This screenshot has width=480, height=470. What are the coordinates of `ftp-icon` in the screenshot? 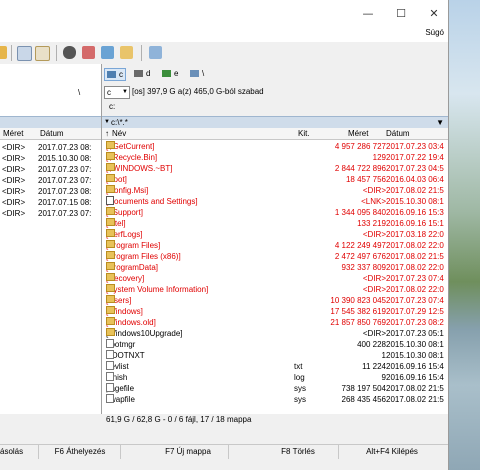 It's located at (24, 53).